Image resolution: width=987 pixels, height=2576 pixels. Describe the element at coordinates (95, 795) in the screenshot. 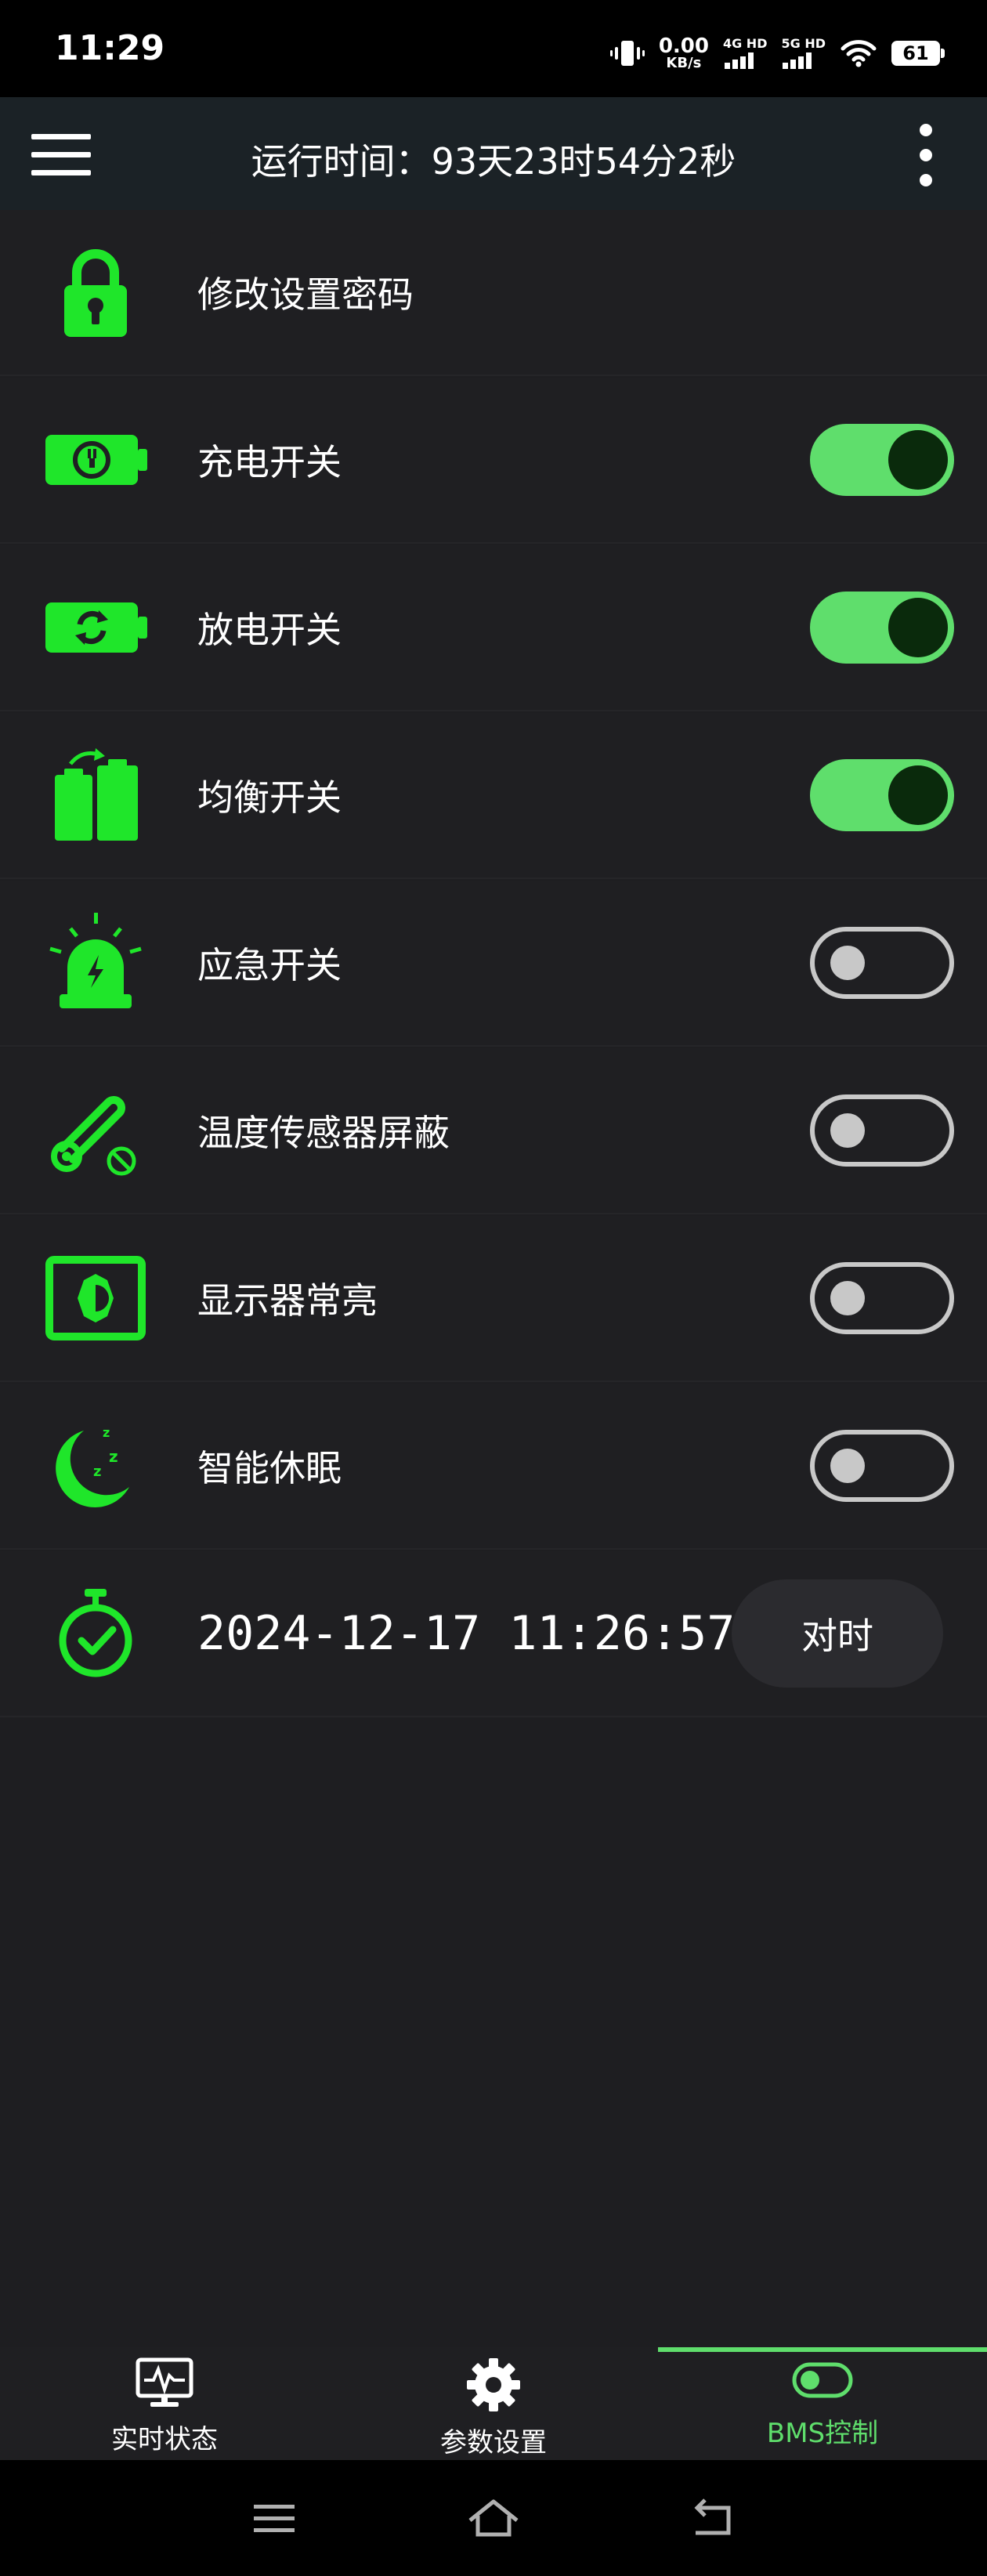

I see `battery-balance-icon` at that location.